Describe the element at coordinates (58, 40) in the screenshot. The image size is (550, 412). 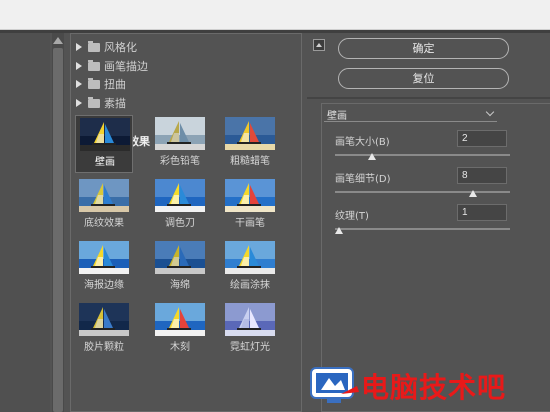
I see `scroll-up-arrow-icon` at that location.